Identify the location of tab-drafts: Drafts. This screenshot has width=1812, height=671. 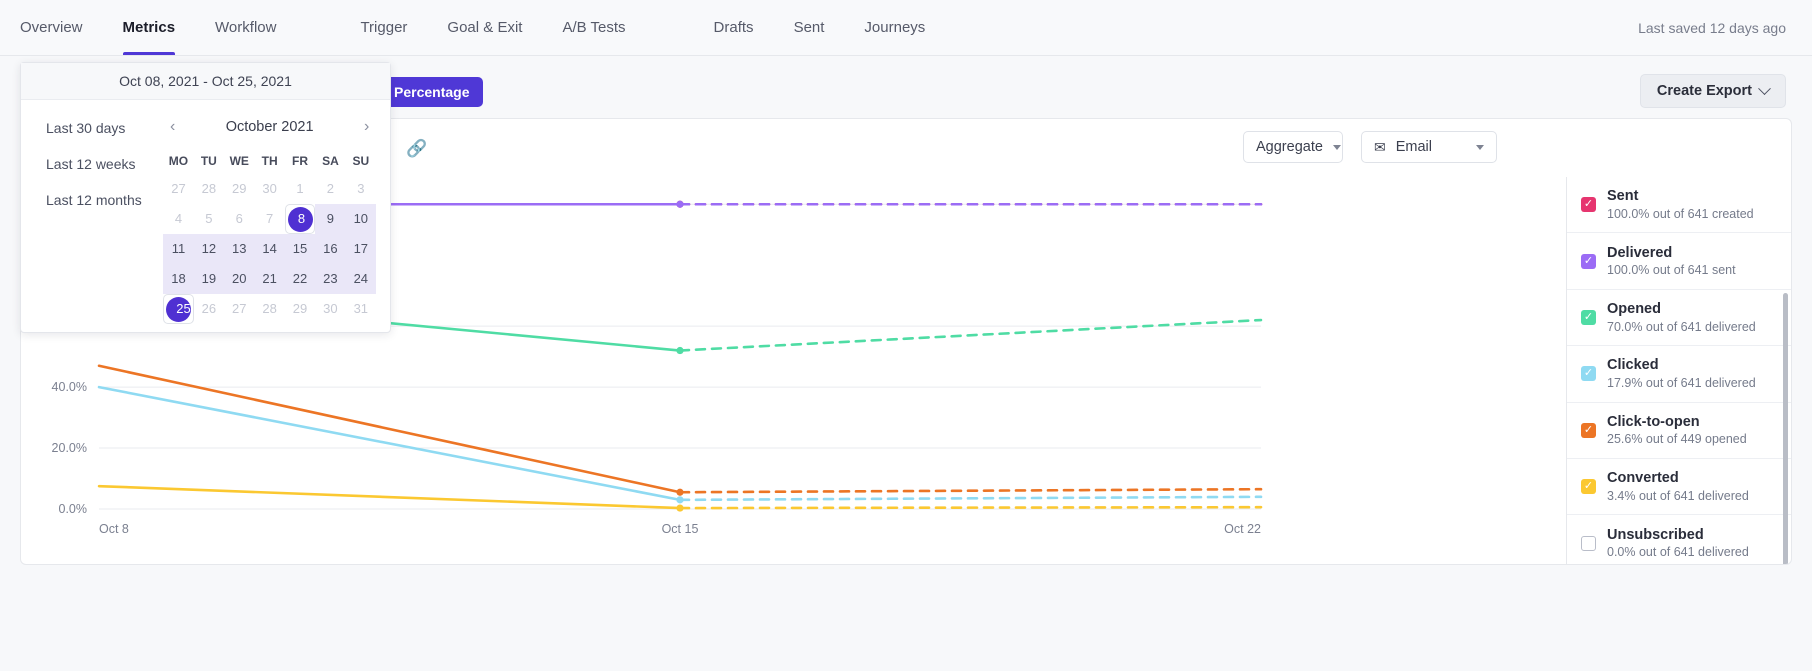
(734, 27).